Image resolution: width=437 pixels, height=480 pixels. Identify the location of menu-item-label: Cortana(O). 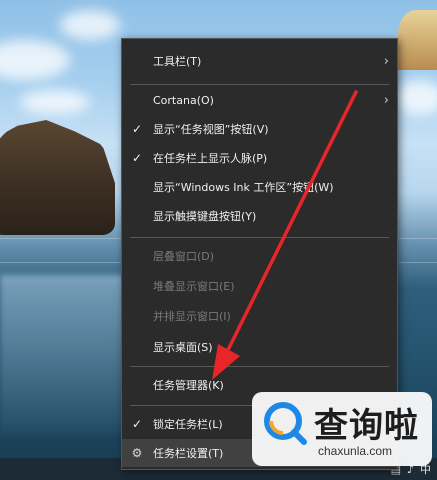
(183, 100).